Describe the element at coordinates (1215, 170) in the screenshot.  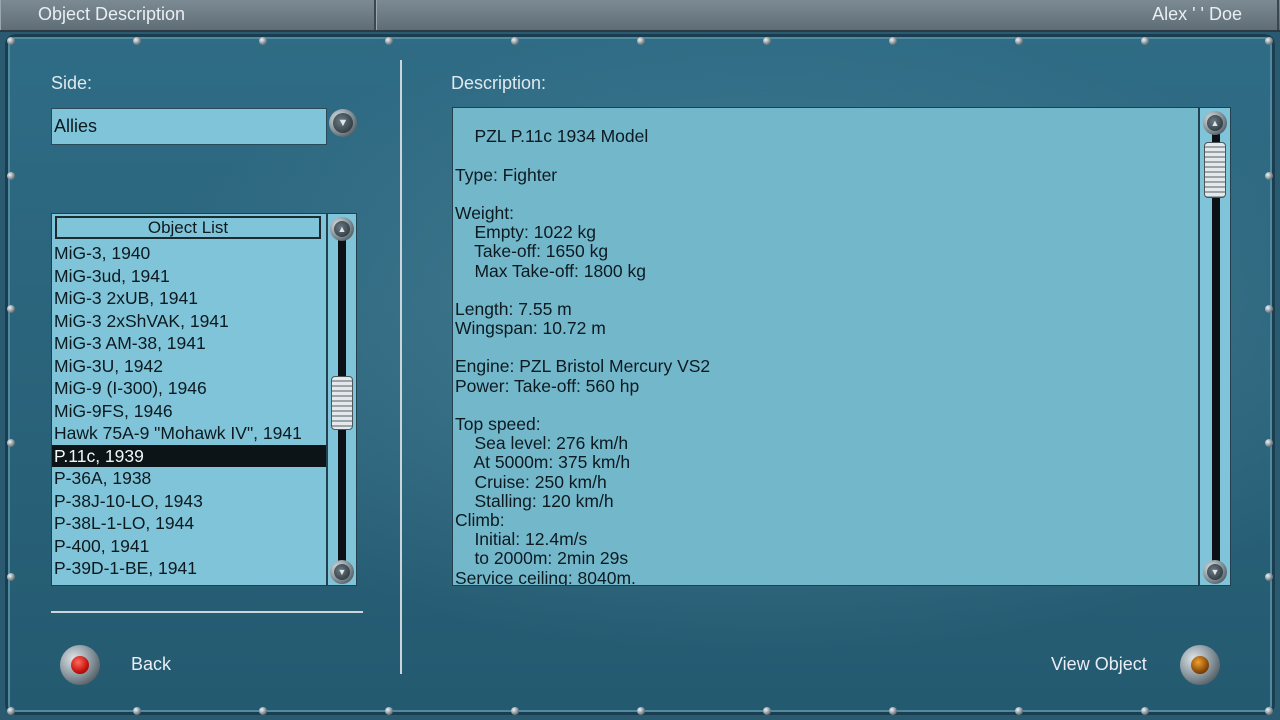
I see `description-scroll-thumb` at that location.